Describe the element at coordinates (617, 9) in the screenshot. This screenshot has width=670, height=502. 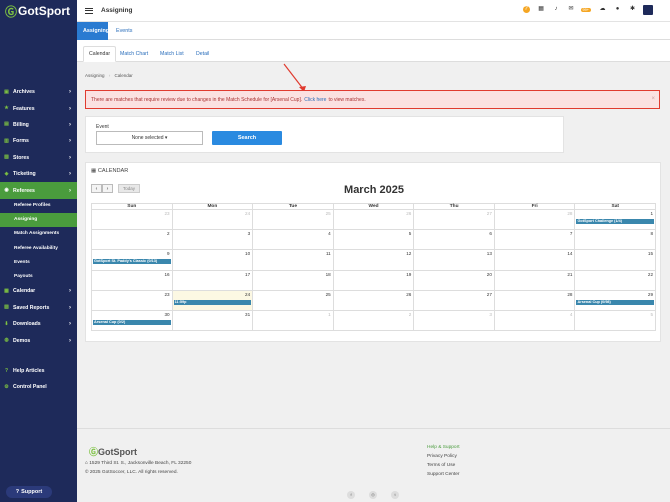
I see `user-icon: ●` at that location.